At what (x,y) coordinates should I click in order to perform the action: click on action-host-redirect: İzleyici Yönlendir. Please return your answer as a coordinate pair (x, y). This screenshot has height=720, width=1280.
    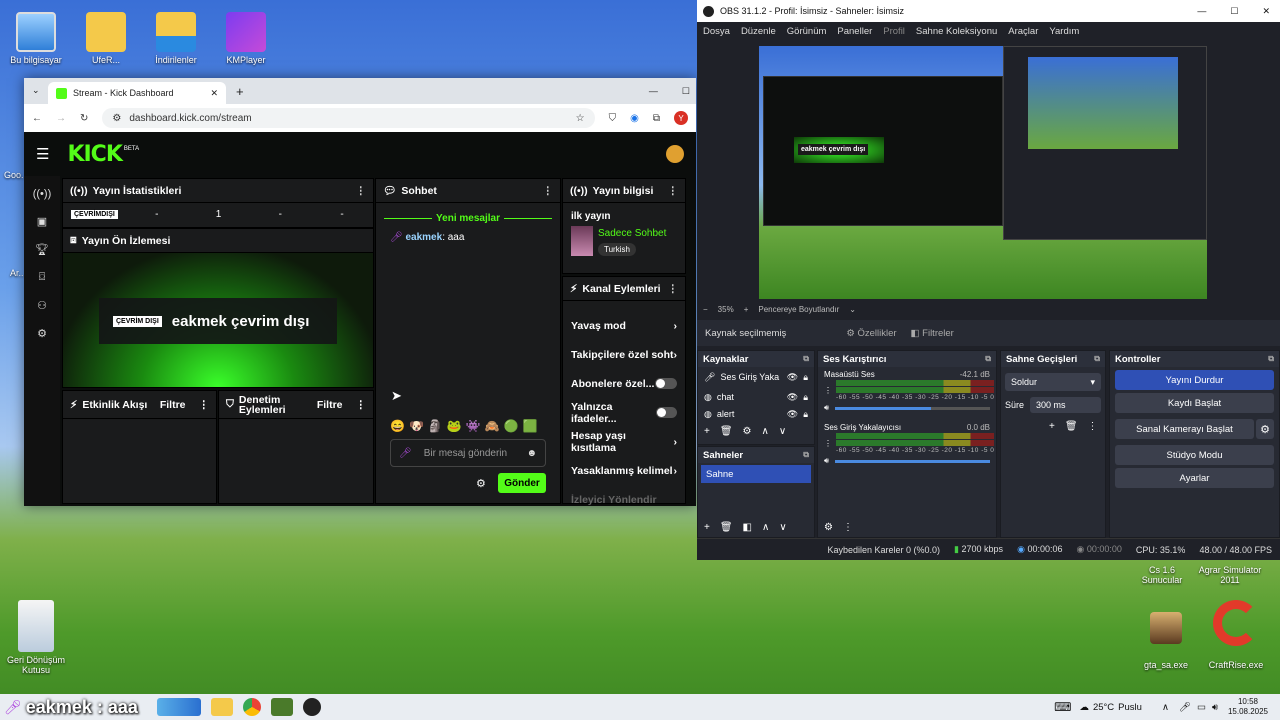
    Looking at the image, I should click on (624, 499).